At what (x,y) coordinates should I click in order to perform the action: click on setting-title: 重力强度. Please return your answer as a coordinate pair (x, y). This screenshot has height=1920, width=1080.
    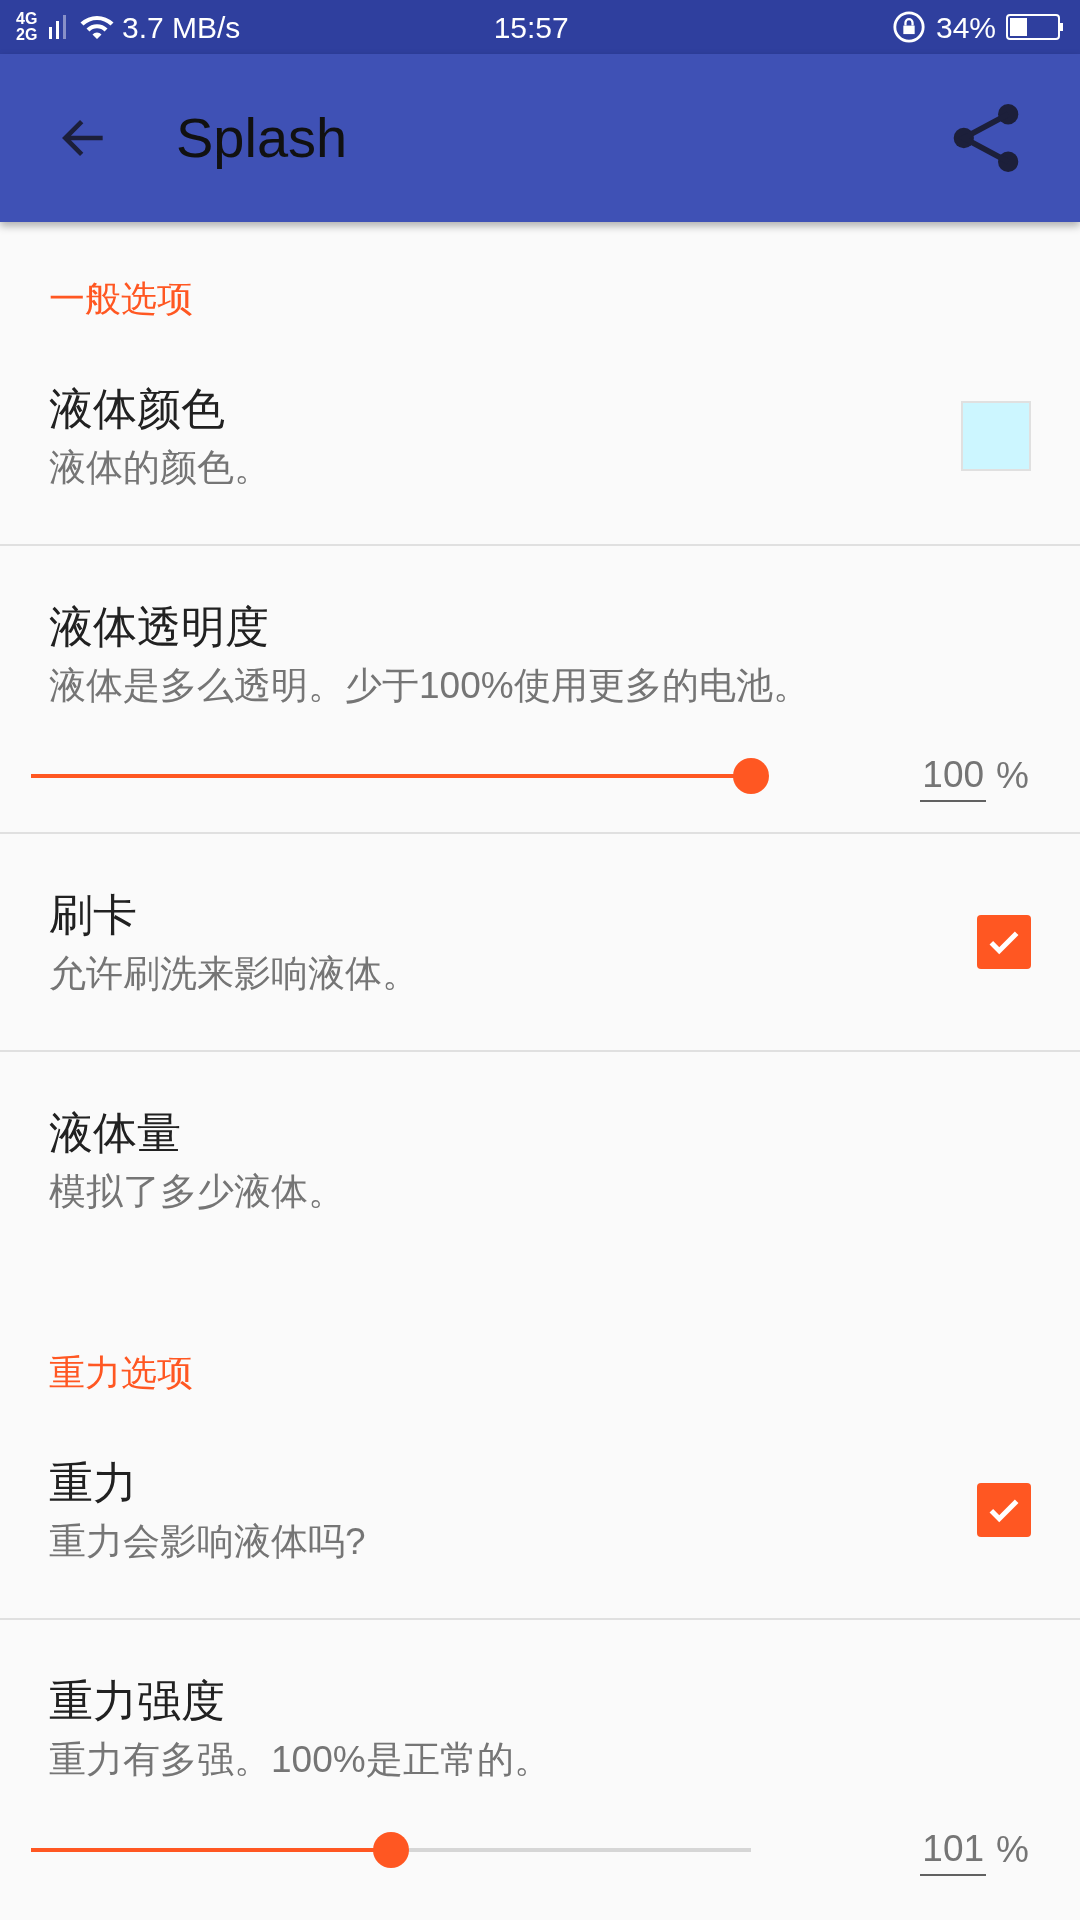
    Looking at the image, I should click on (137, 1701).